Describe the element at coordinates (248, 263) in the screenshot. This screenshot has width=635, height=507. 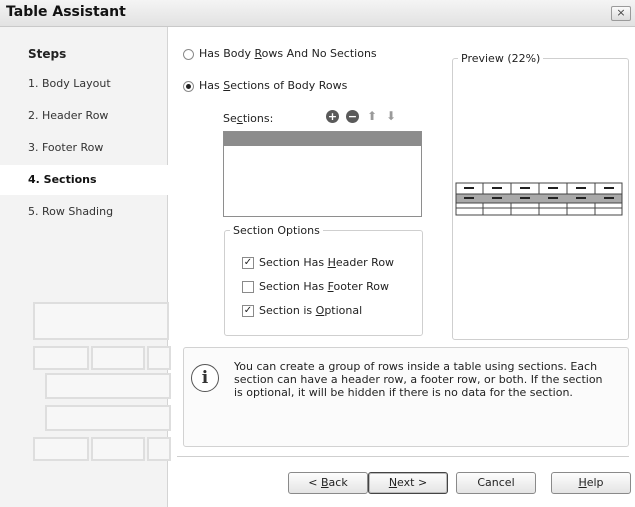
I see `header-row-checkbox: ✓` at that location.